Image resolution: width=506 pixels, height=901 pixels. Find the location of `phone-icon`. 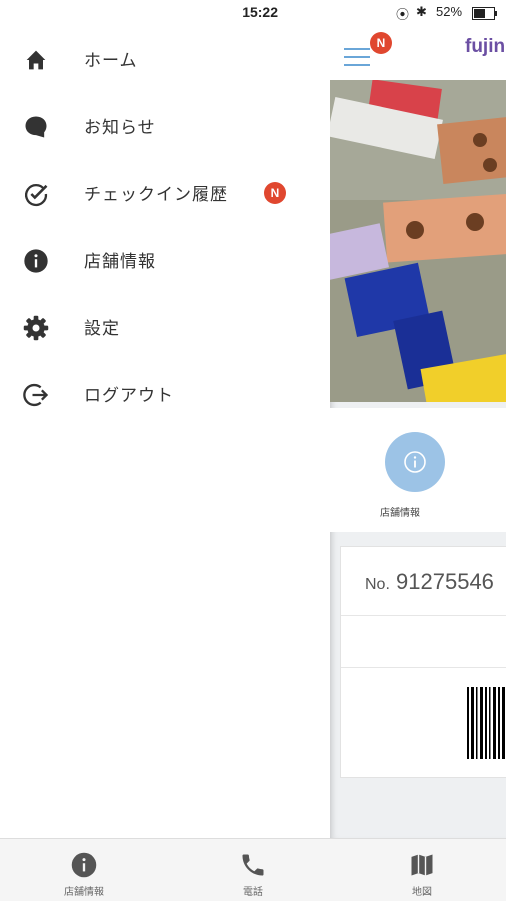

phone-icon is located at coordinates (253, 865).